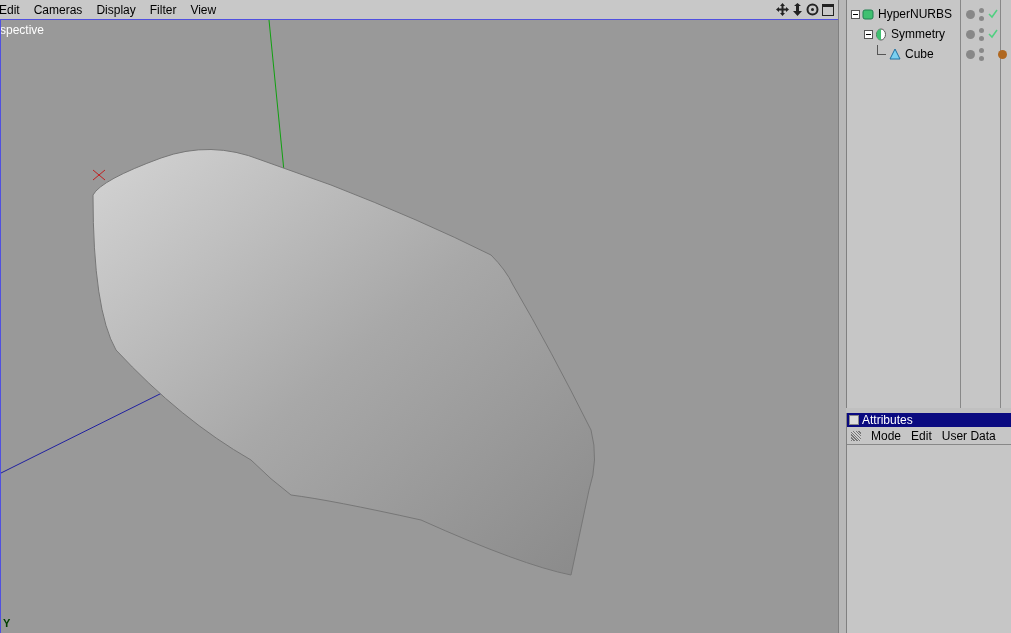 This screenshot has width=1011, height=633. I want to click on camera-label: spective, so click(23, 30).